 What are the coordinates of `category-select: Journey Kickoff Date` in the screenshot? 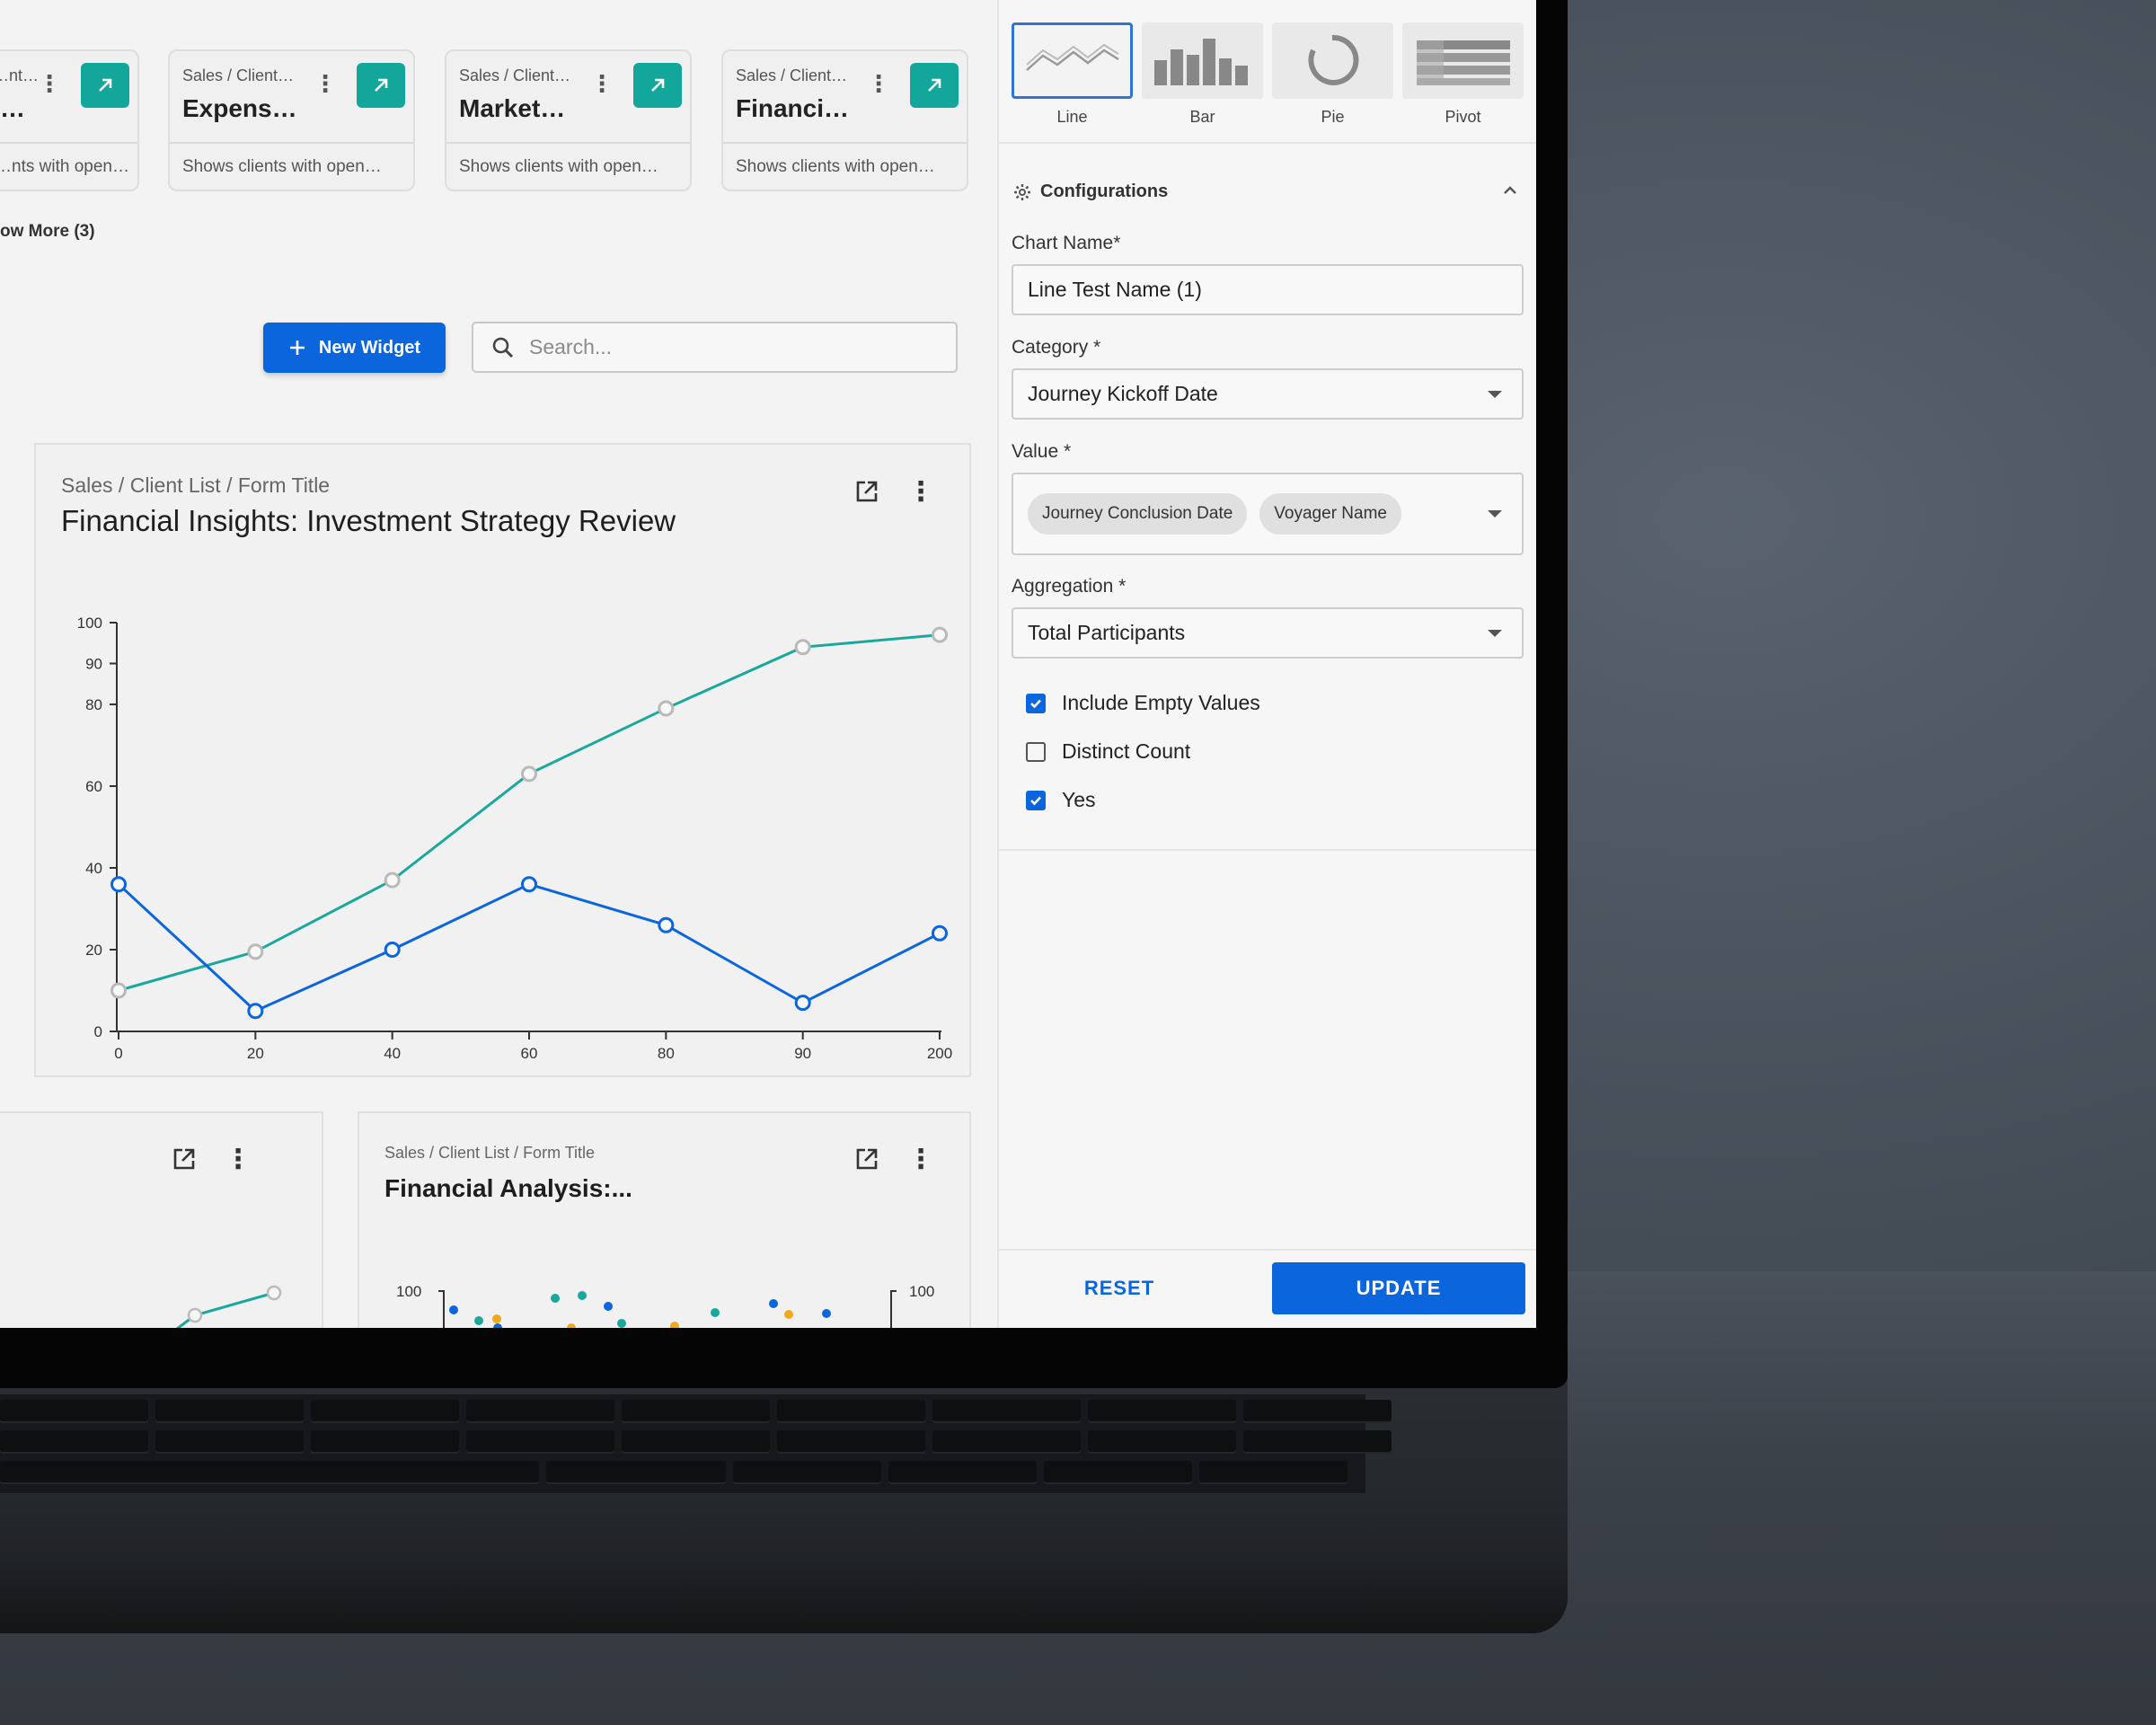 It's located at (1268, 394).